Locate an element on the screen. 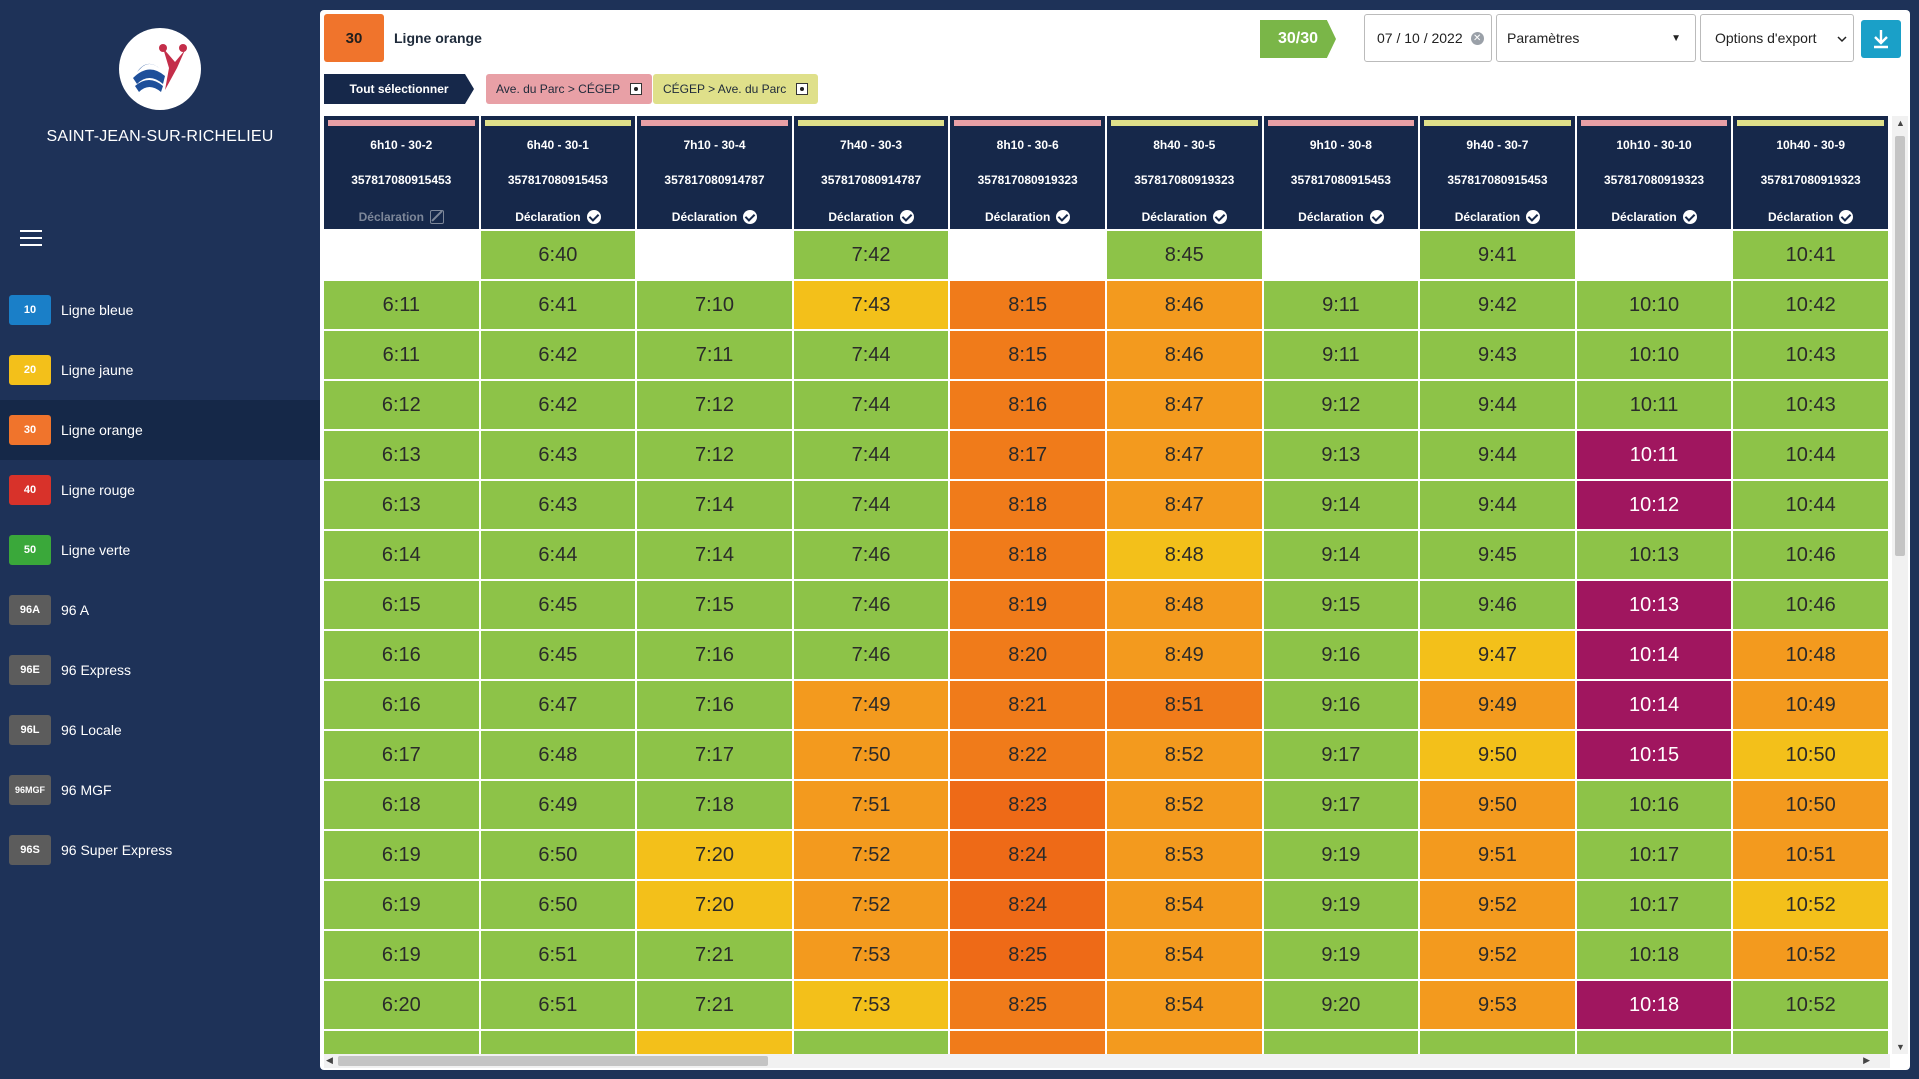  menu-icon is located at coordinates (31, 239).